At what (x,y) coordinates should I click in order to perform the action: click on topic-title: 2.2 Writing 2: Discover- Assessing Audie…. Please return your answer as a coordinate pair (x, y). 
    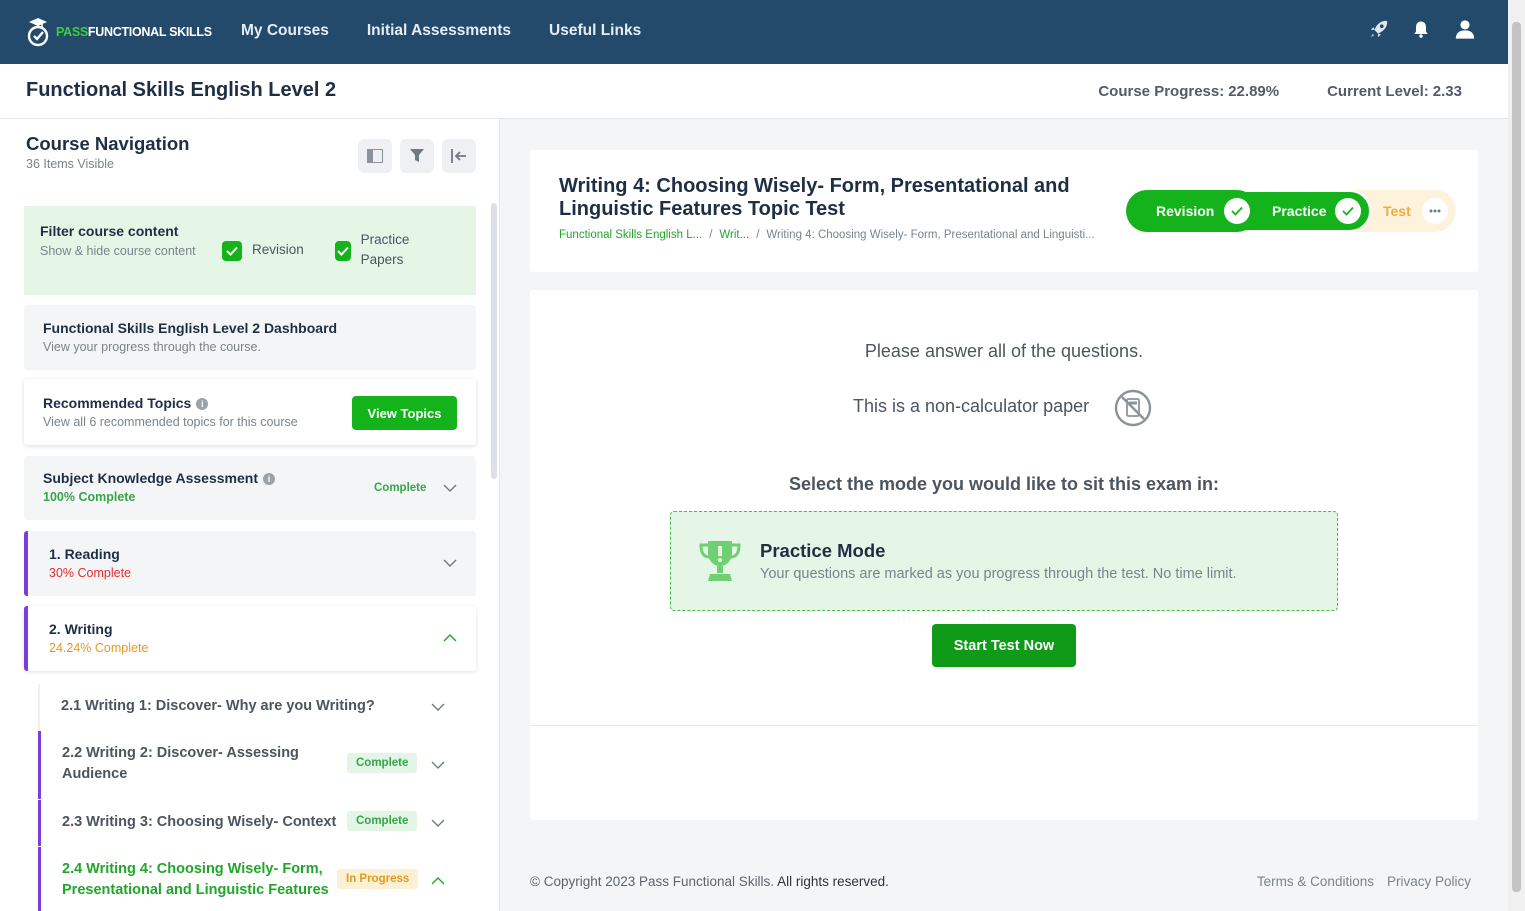
    Looking at the image, I should click on (180, 763).